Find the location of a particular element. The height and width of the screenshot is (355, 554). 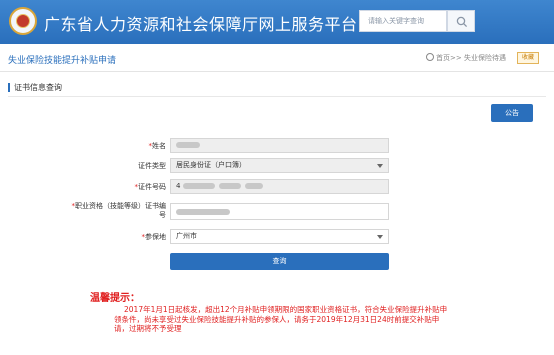

insured-place-label: *参保地 is located at coordinates (154, 237).